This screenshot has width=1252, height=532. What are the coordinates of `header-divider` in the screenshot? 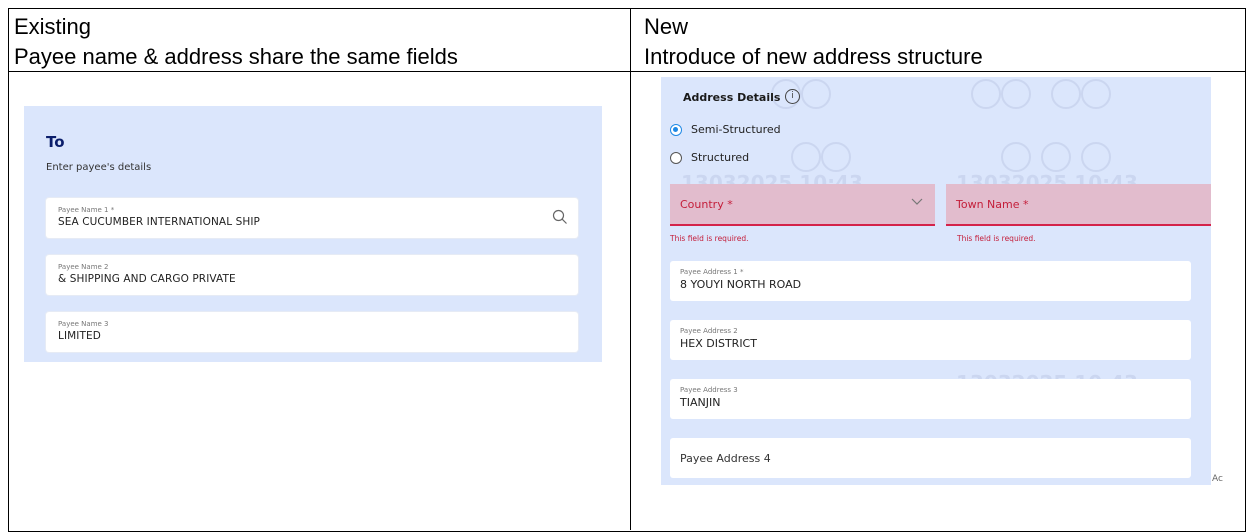 It's located at (626, 71).